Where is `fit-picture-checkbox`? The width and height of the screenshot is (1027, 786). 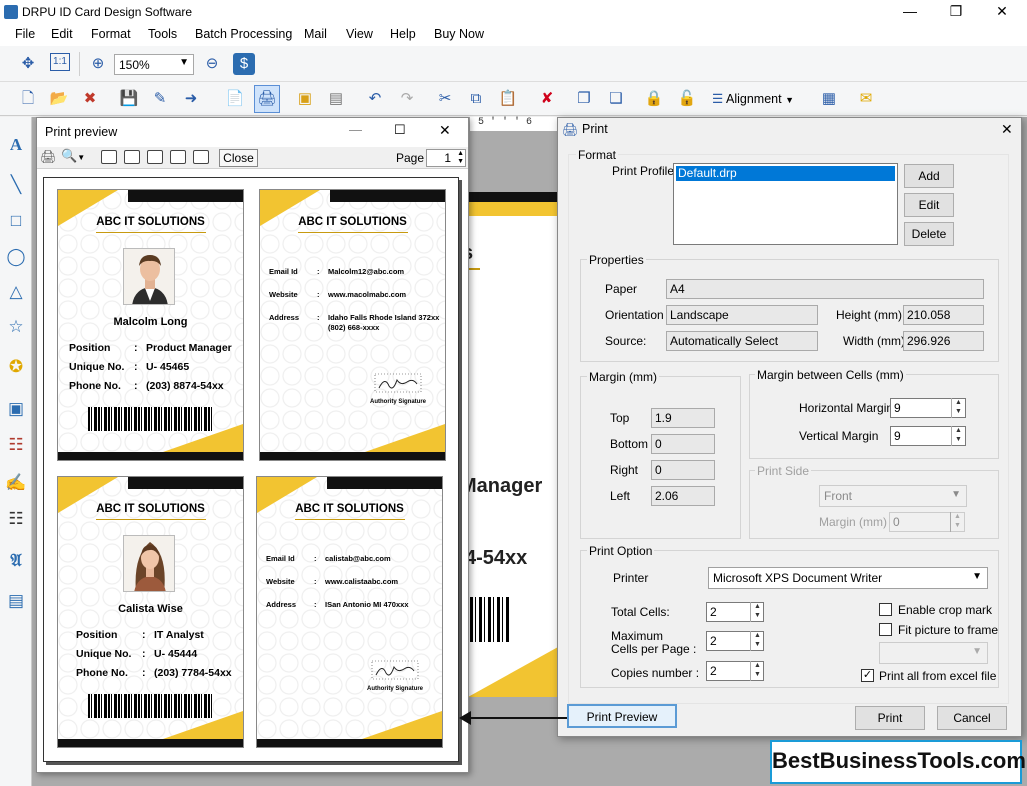
fit-picture-checkbox is located at coordinates (885, 629).